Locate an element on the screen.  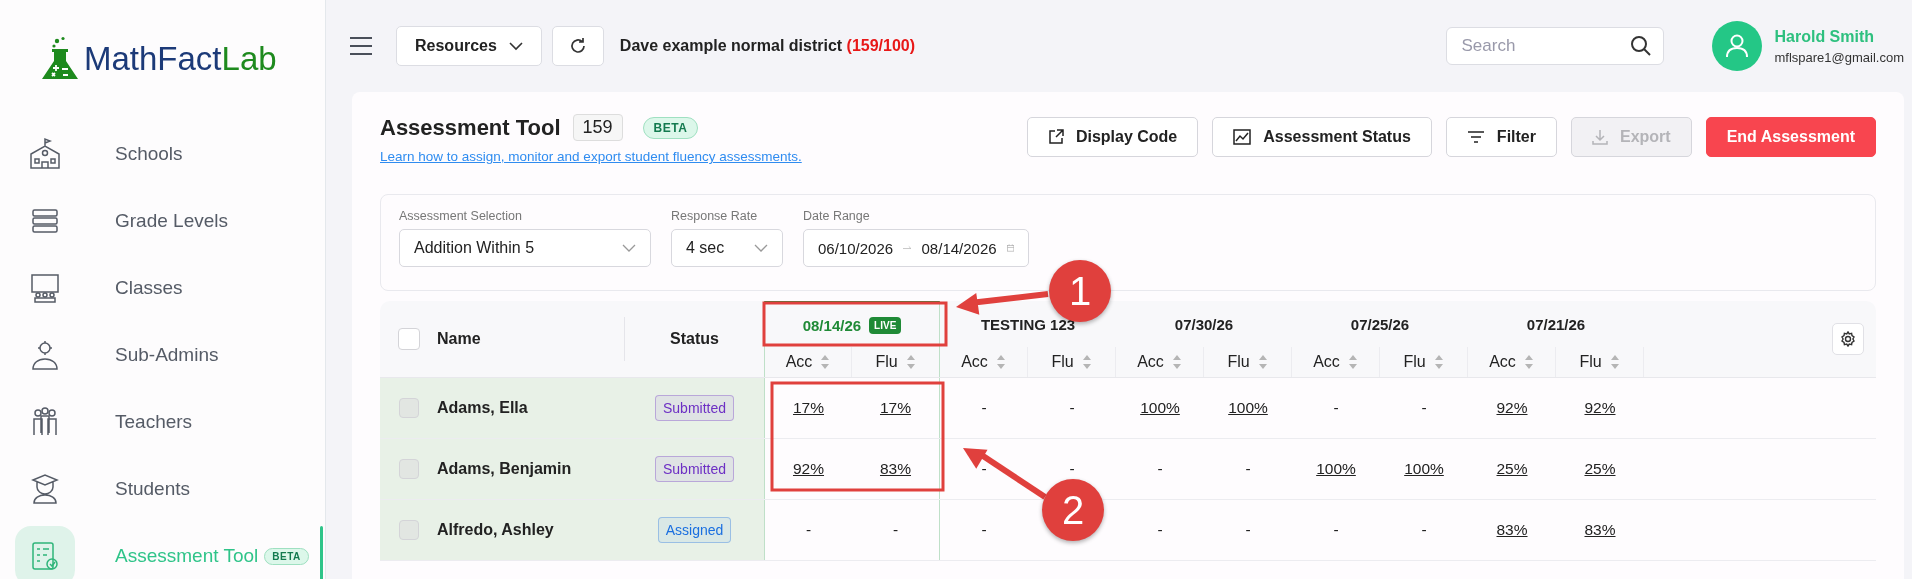
external-link-icon is located at coordinates (1055, 137).